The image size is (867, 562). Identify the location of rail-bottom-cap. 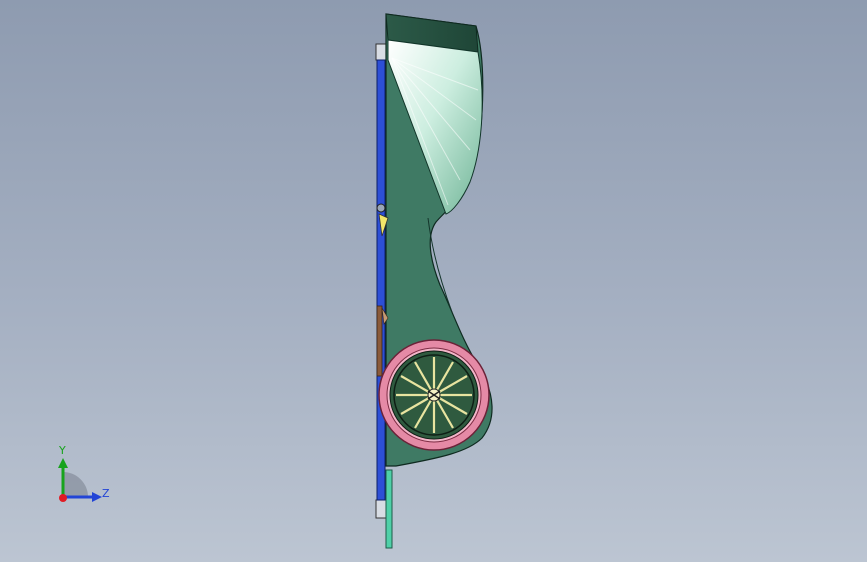
(381, 509).